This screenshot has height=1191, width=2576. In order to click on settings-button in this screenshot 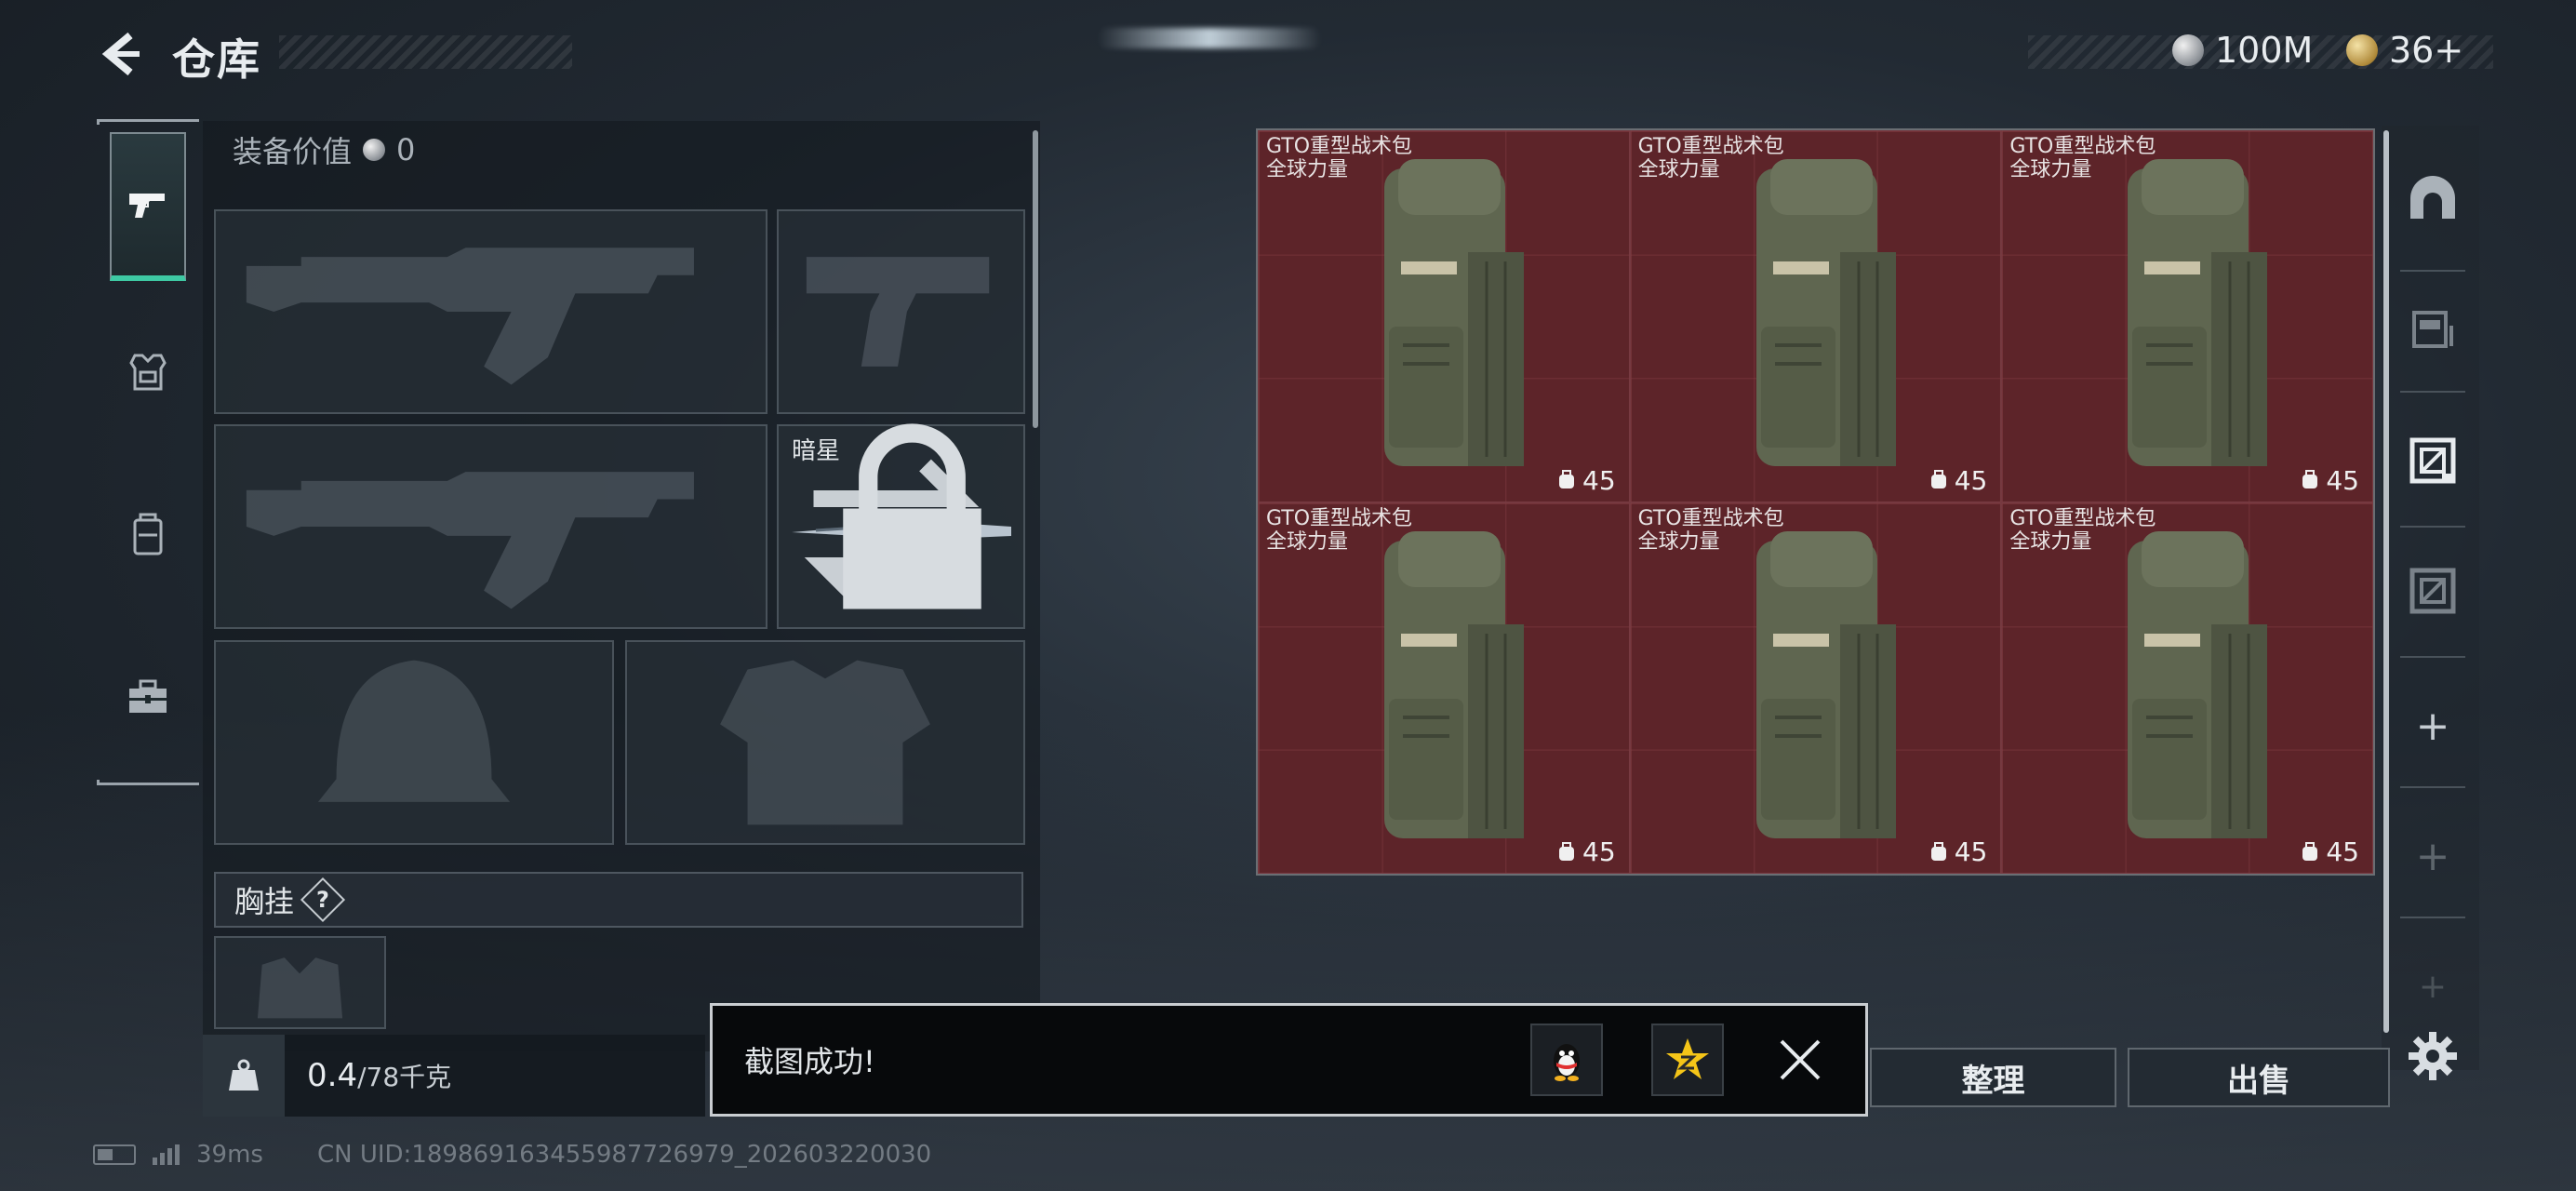, I will do `click(2433, 1056)`.